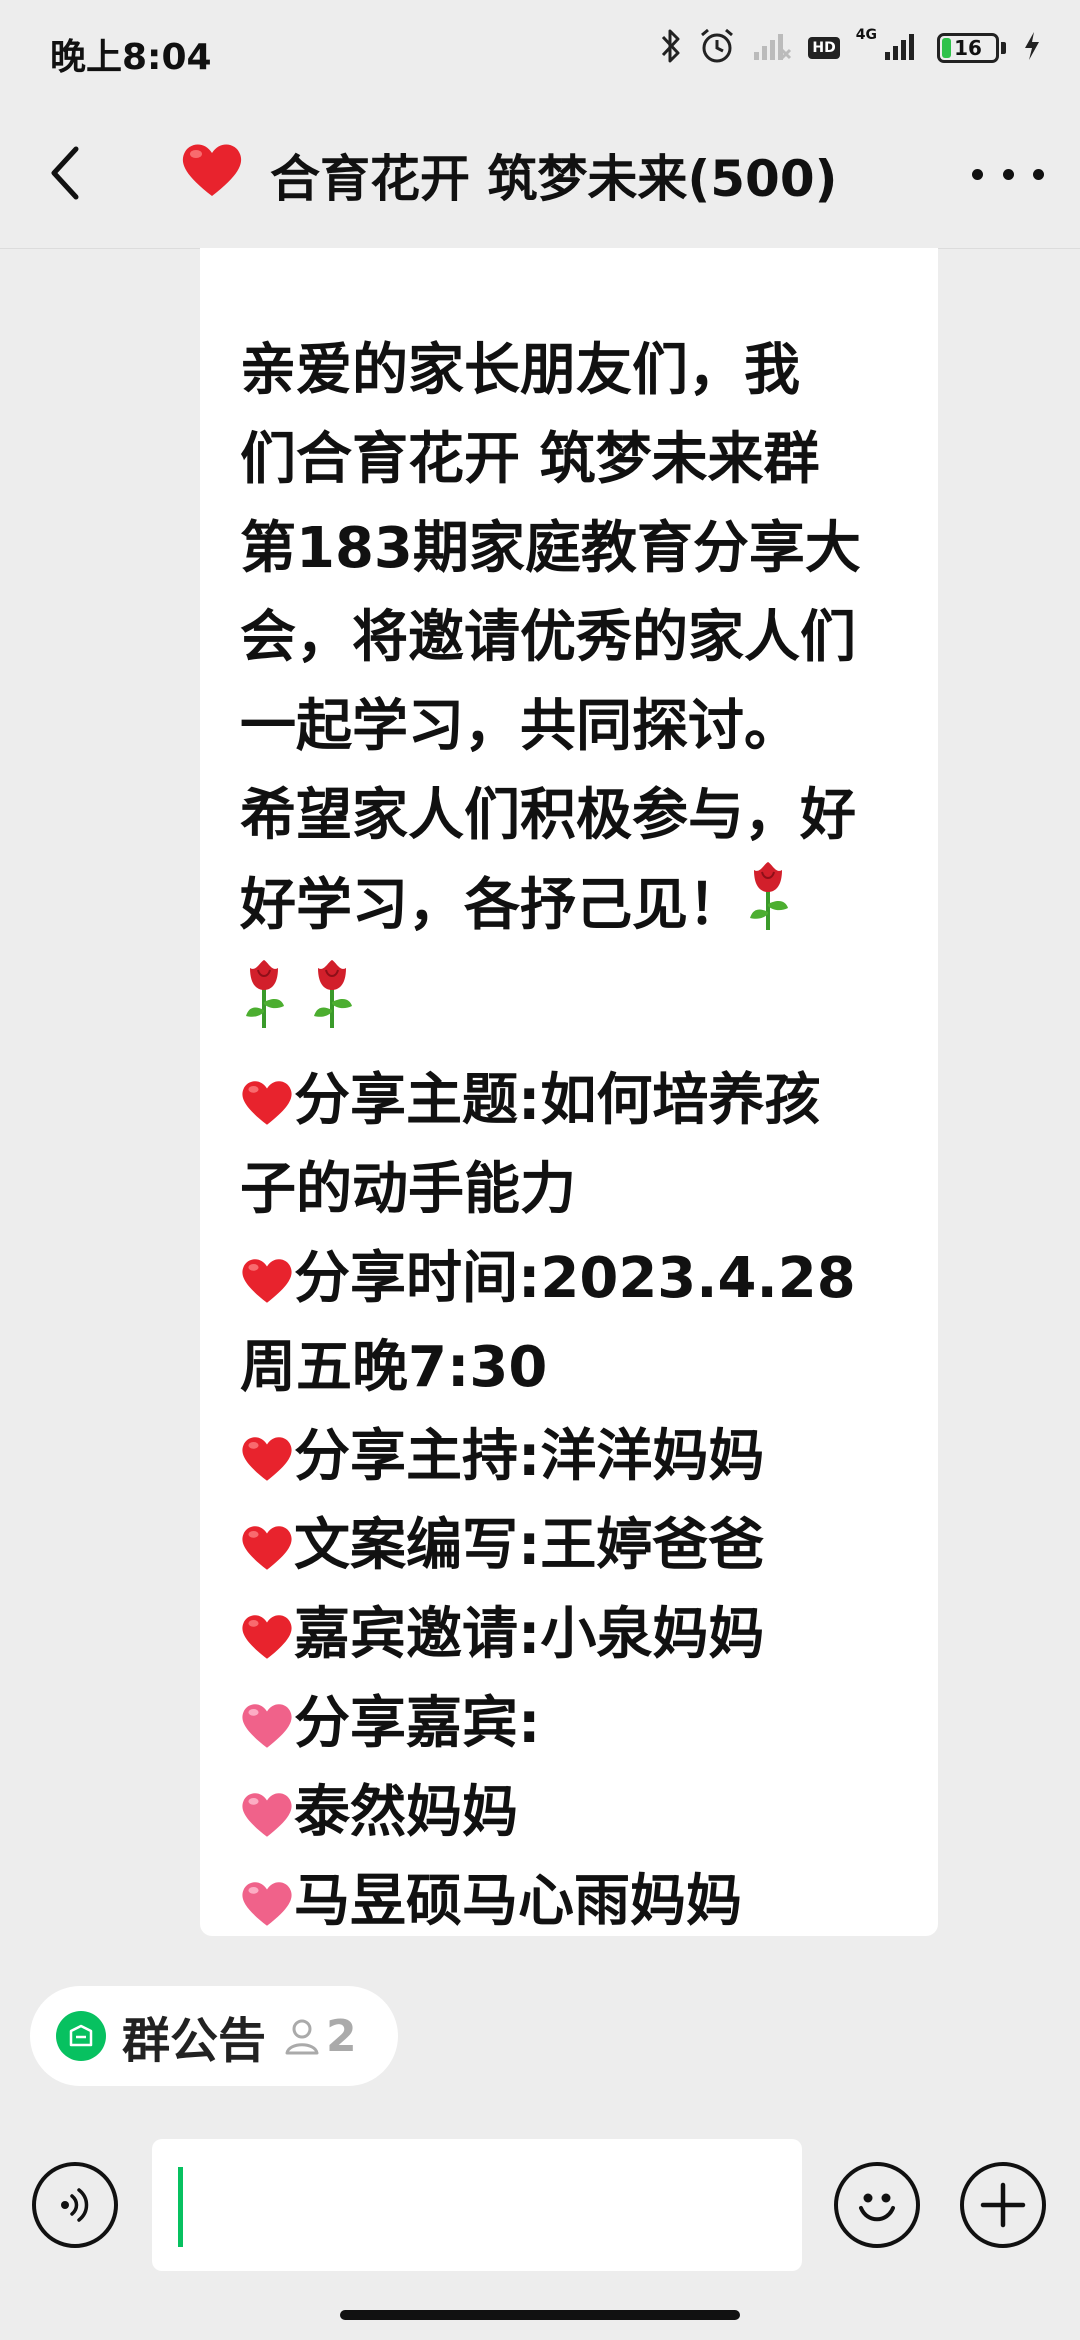 This screenshot has height=2340, width=1080. Describe the element at coordinates (772, 48) in the screenshot. I see `signal-weak-icon` at that location.